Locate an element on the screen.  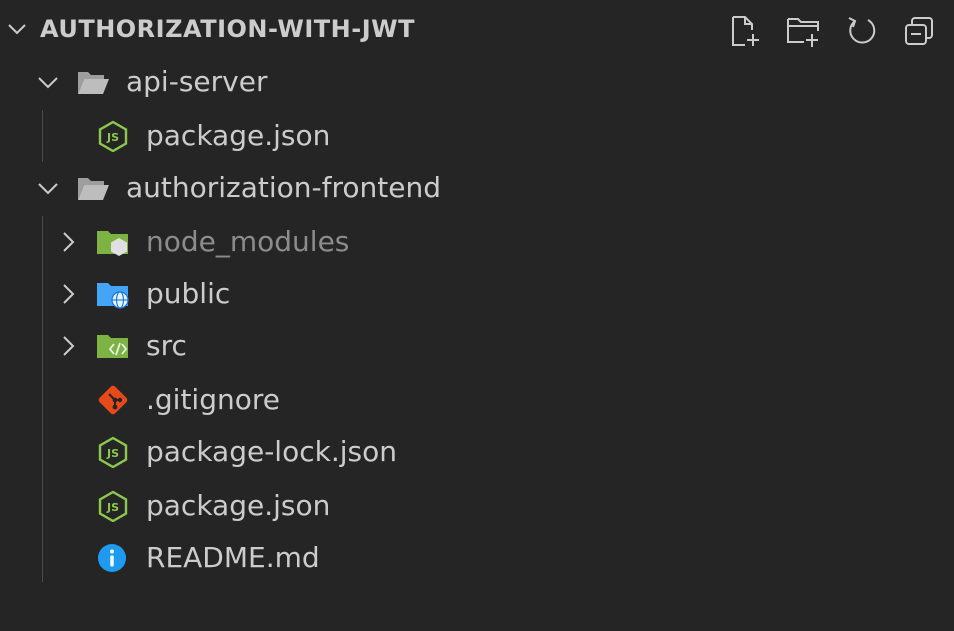
new-folder-icon is located at coordinates (803, 32).